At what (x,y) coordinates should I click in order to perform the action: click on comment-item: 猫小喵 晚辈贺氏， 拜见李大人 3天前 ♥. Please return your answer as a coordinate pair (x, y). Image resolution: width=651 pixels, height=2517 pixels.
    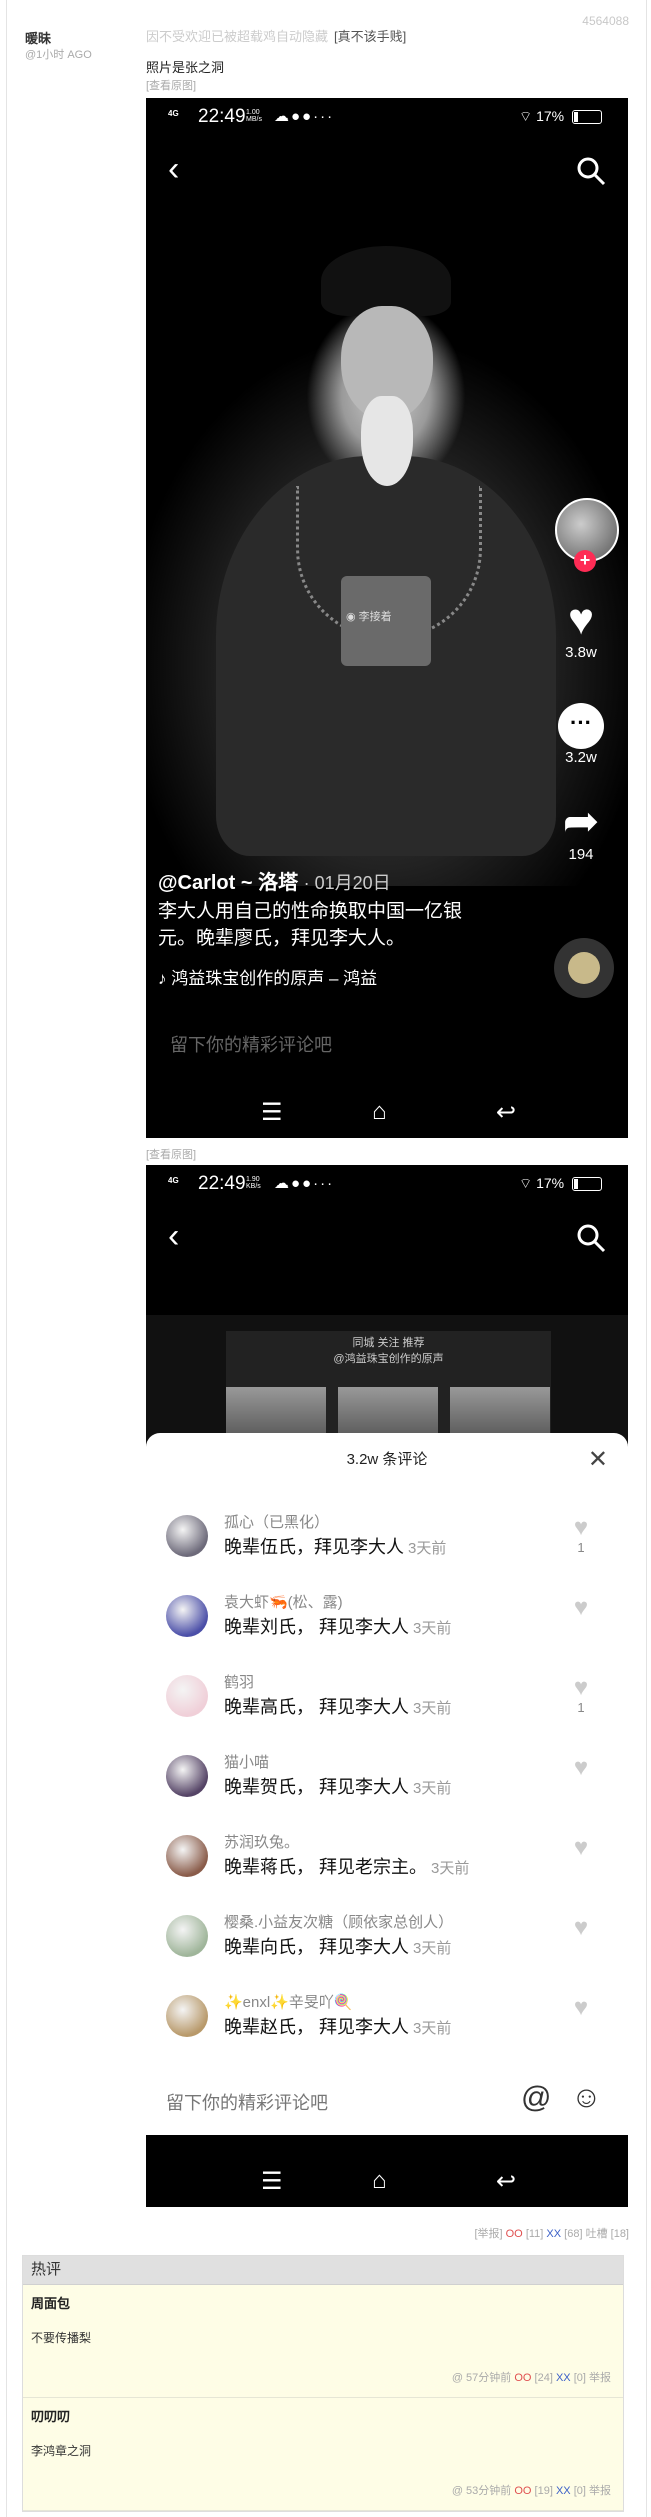
    Looking at the image, I should click on (391, 1787).